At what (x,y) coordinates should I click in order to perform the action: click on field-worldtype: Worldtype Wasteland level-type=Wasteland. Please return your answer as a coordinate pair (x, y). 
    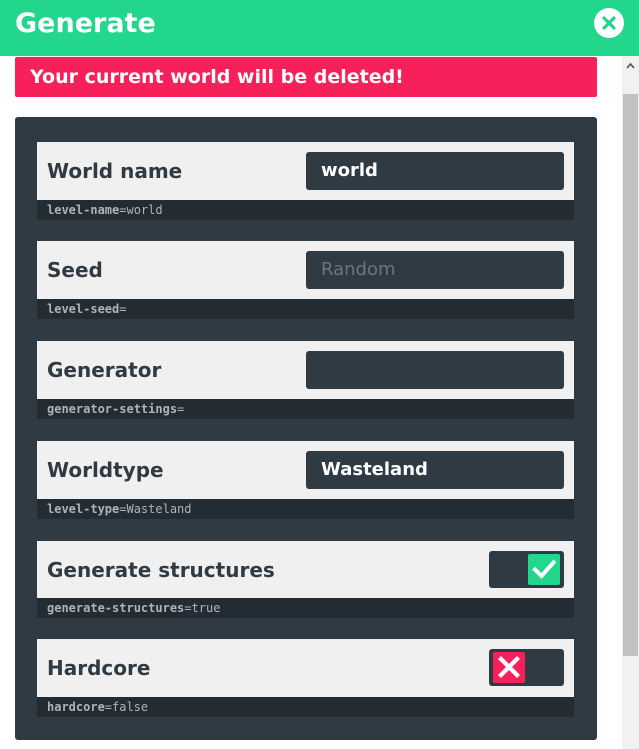
    Looking at the image, I should click on (305, 480).